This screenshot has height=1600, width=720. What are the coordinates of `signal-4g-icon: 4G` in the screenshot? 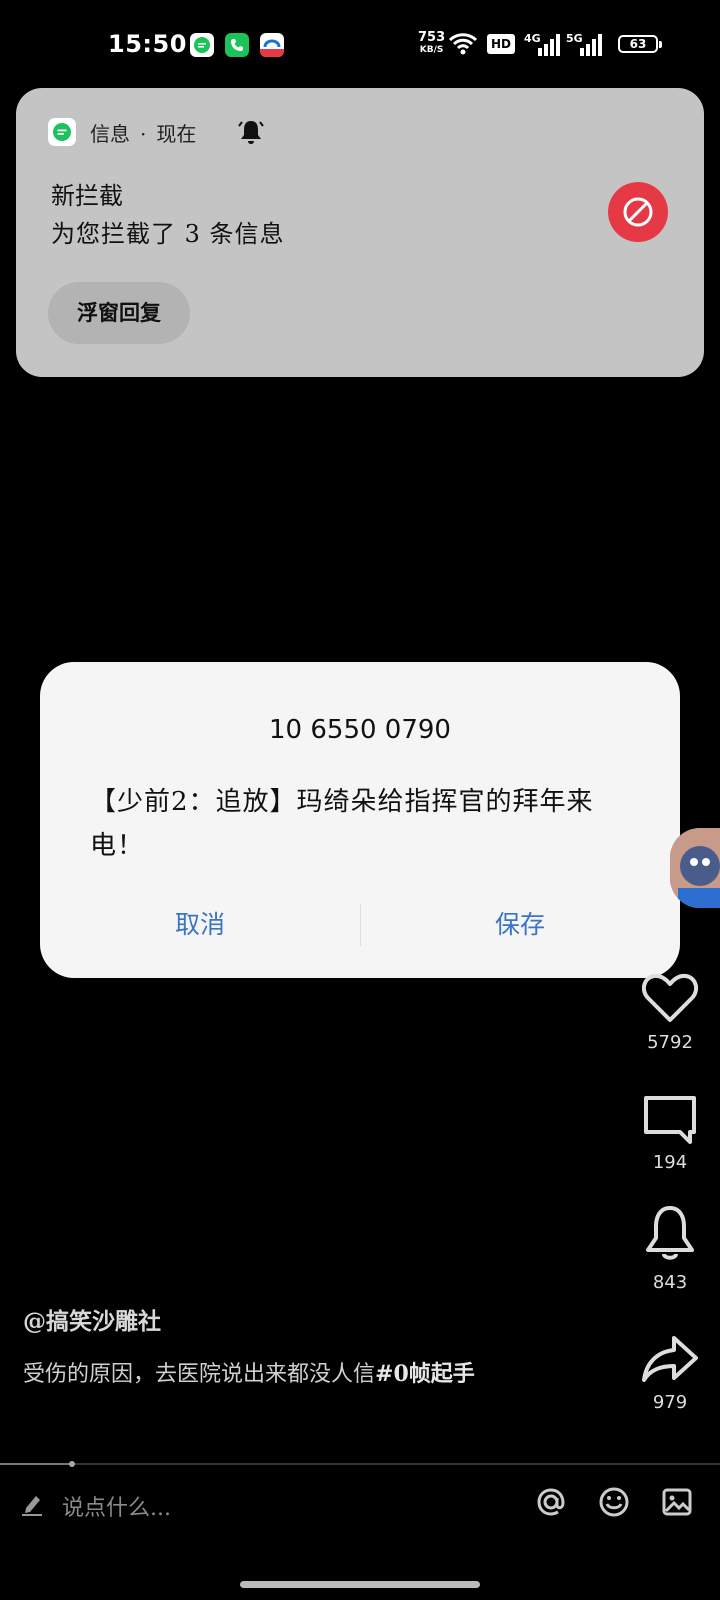 It's located at (542, 44).